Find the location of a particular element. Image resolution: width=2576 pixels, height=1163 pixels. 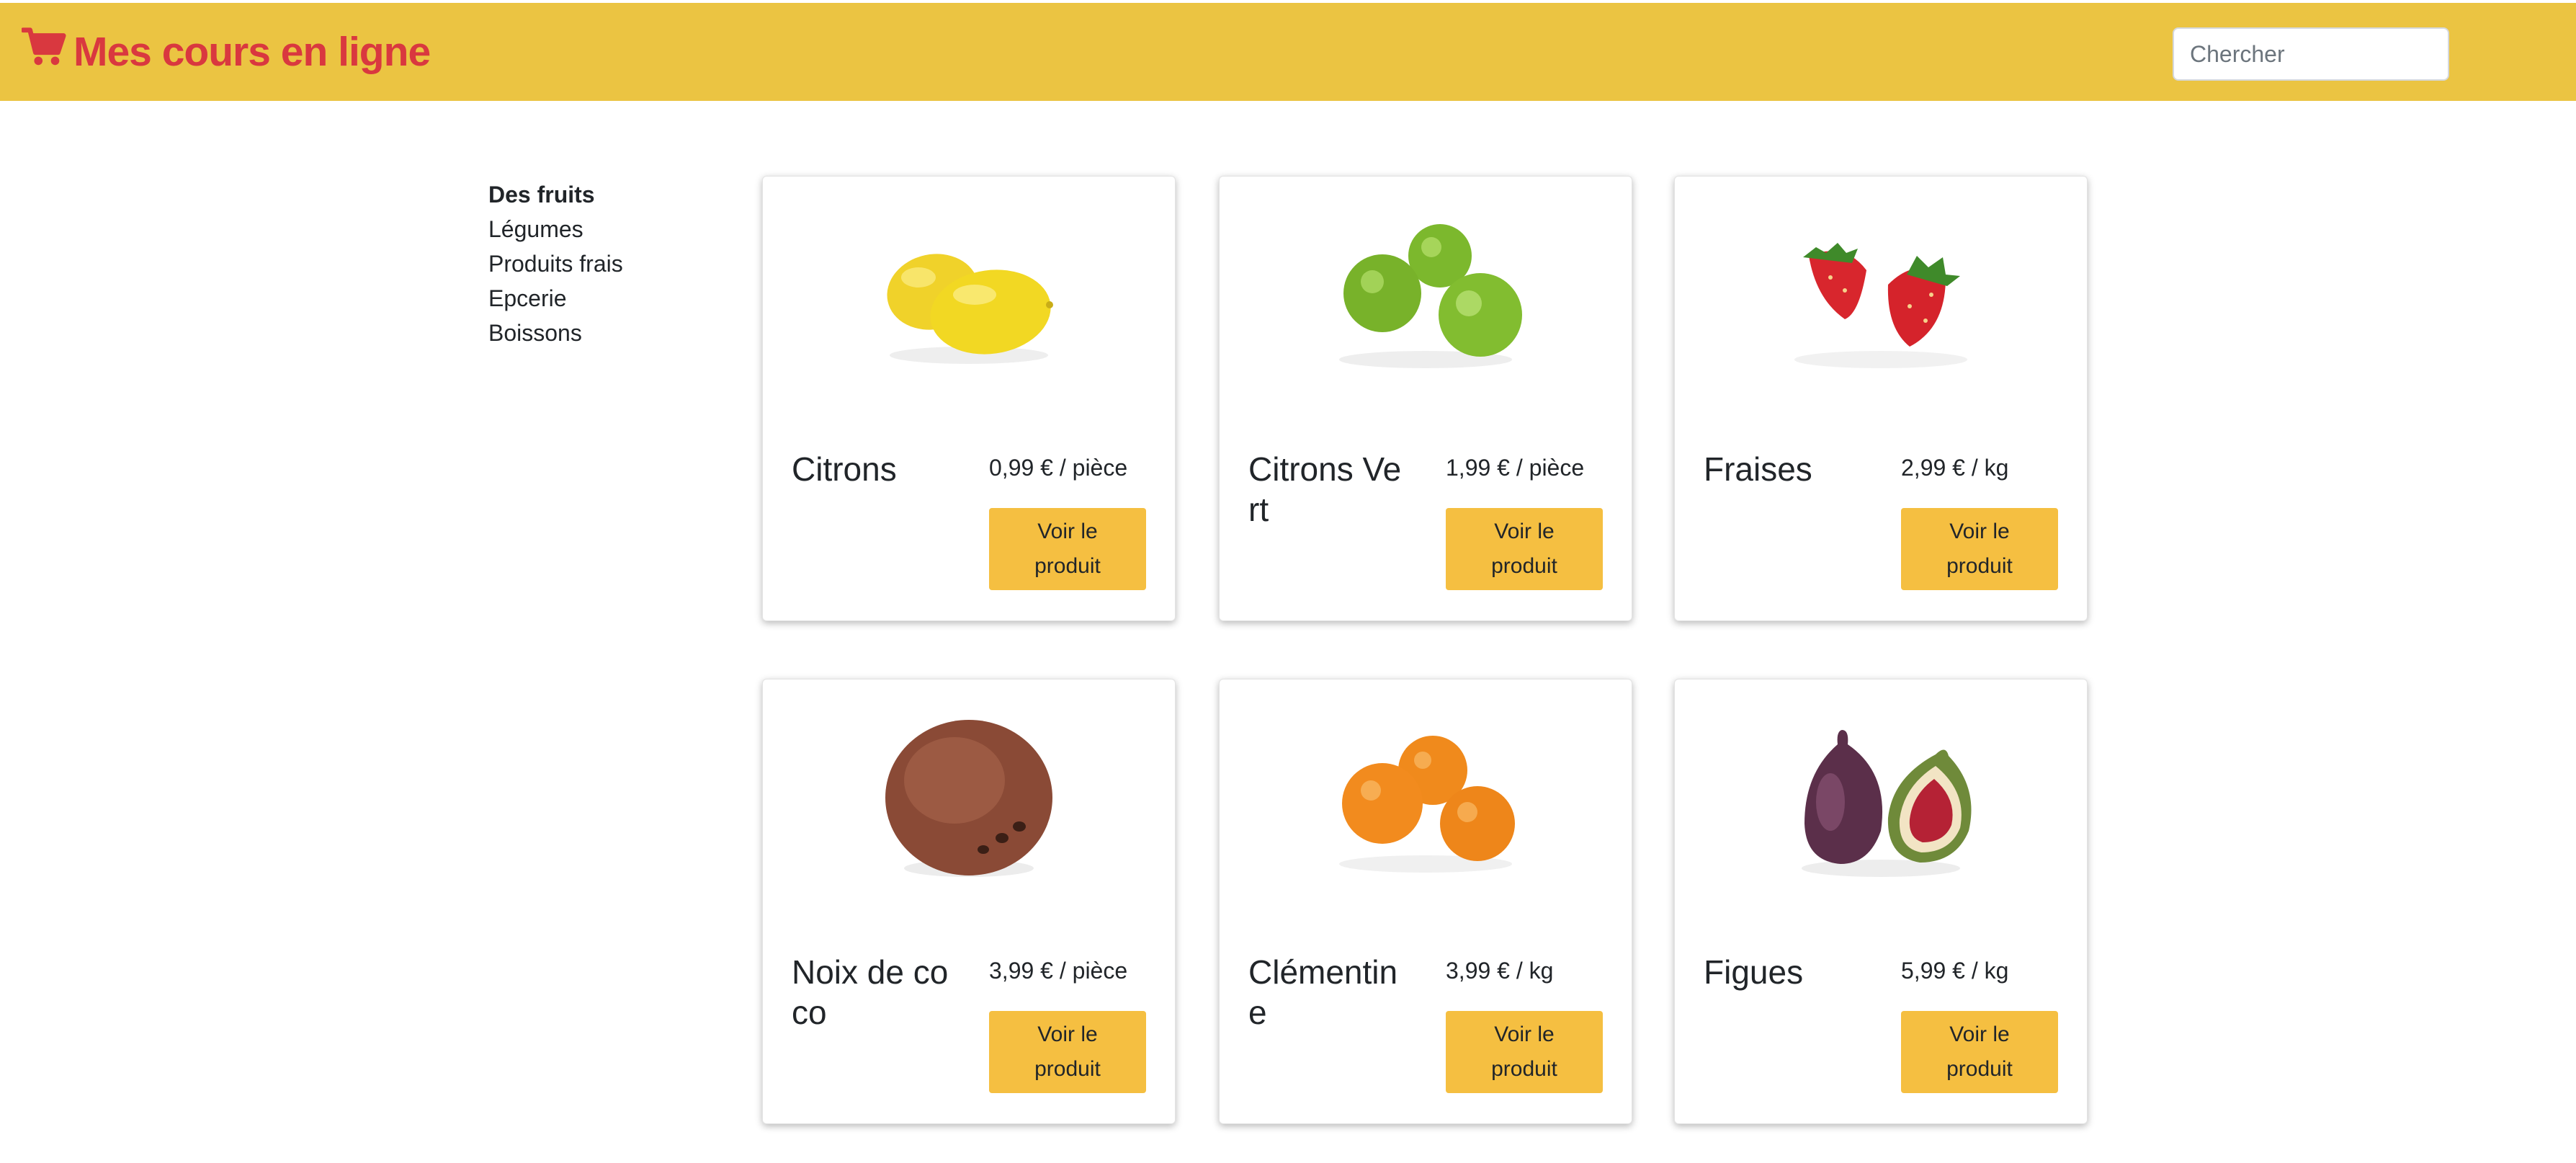

product-price: 3,99 € / kg is located at coordinates (1500, 971).